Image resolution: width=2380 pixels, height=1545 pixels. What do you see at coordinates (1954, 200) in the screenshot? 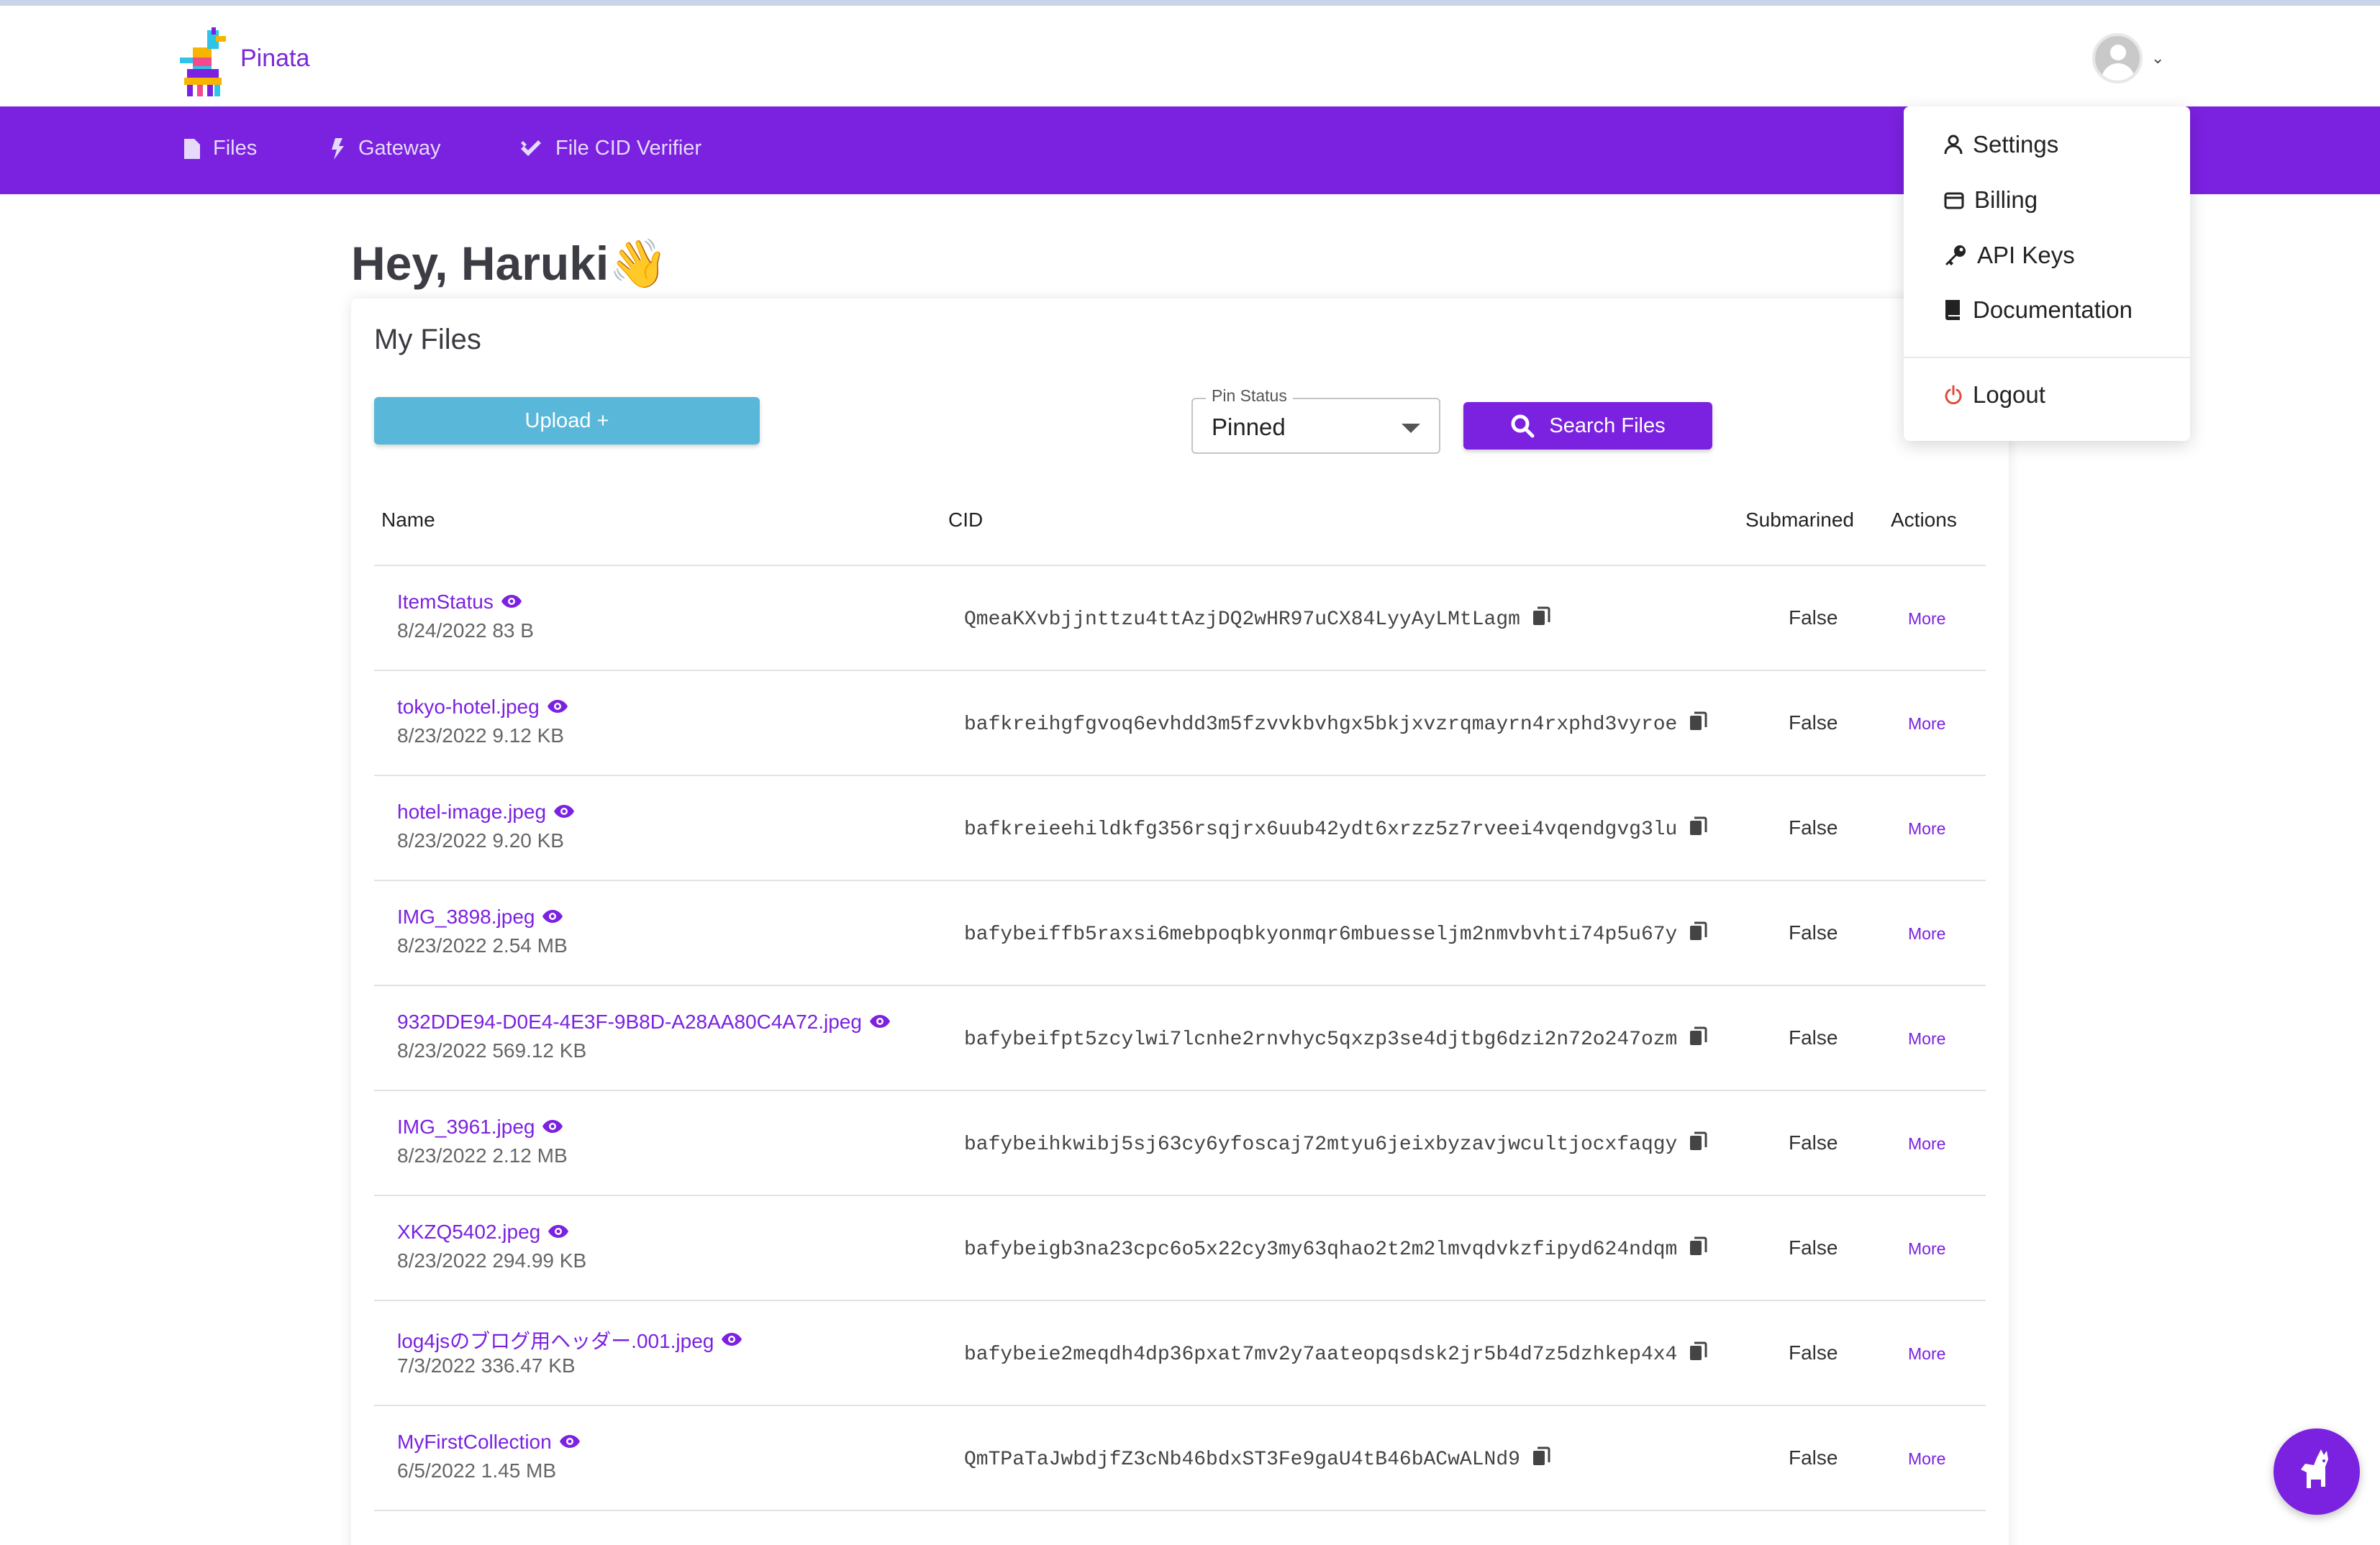
I see `wallet-icon` at bounding box center [1954, 200].